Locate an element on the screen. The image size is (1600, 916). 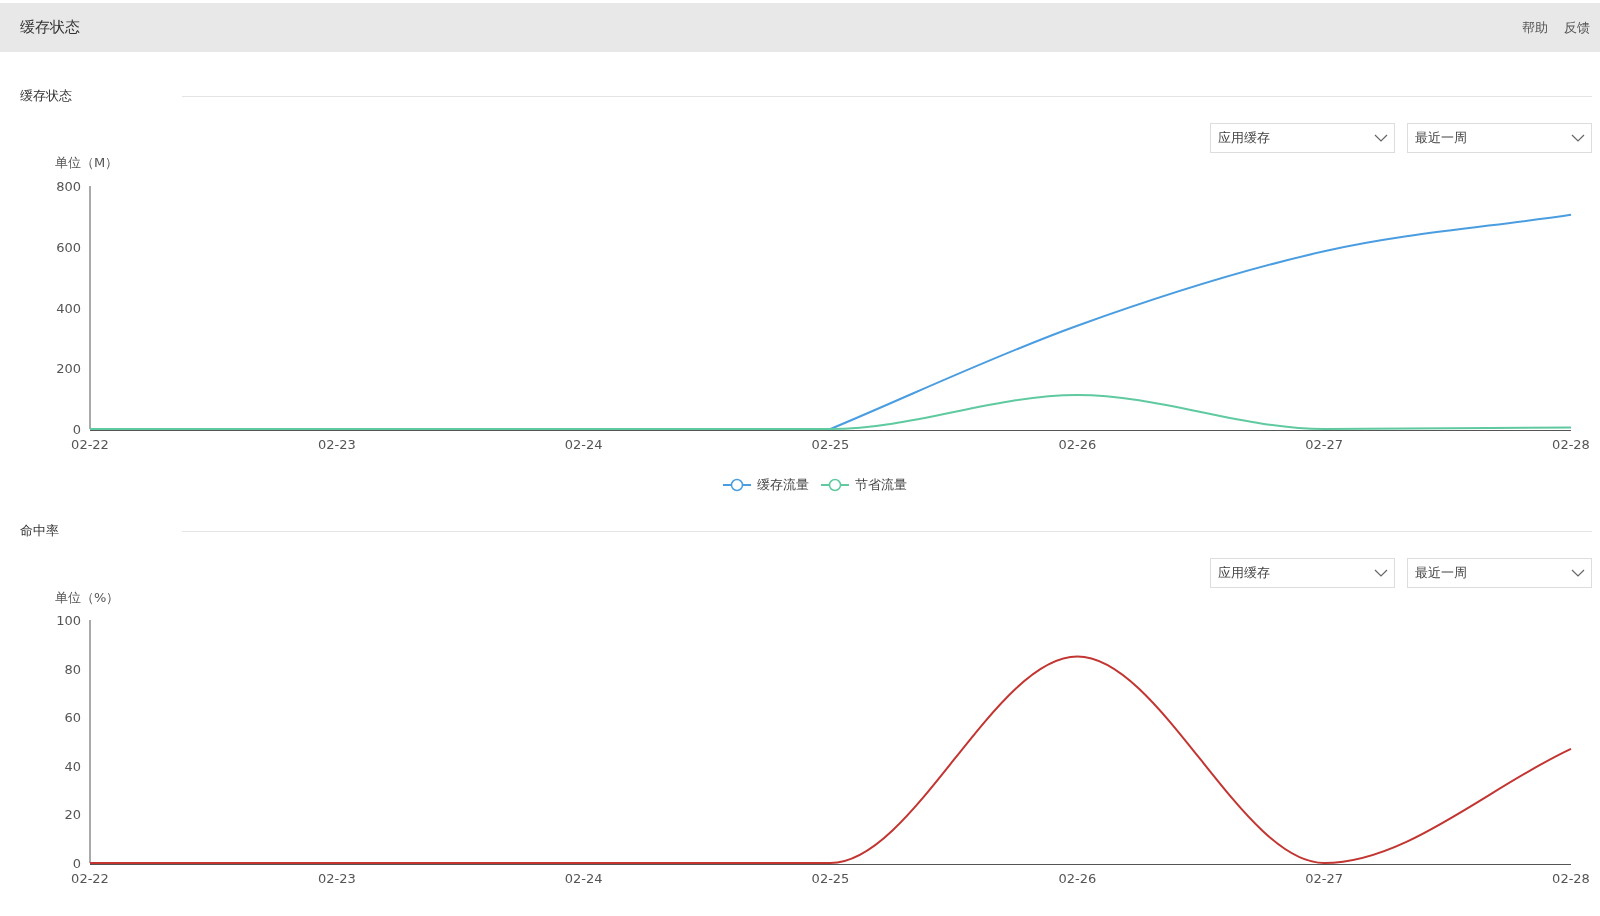
y-tick-label: 40 is located at coordinates (72, 766).